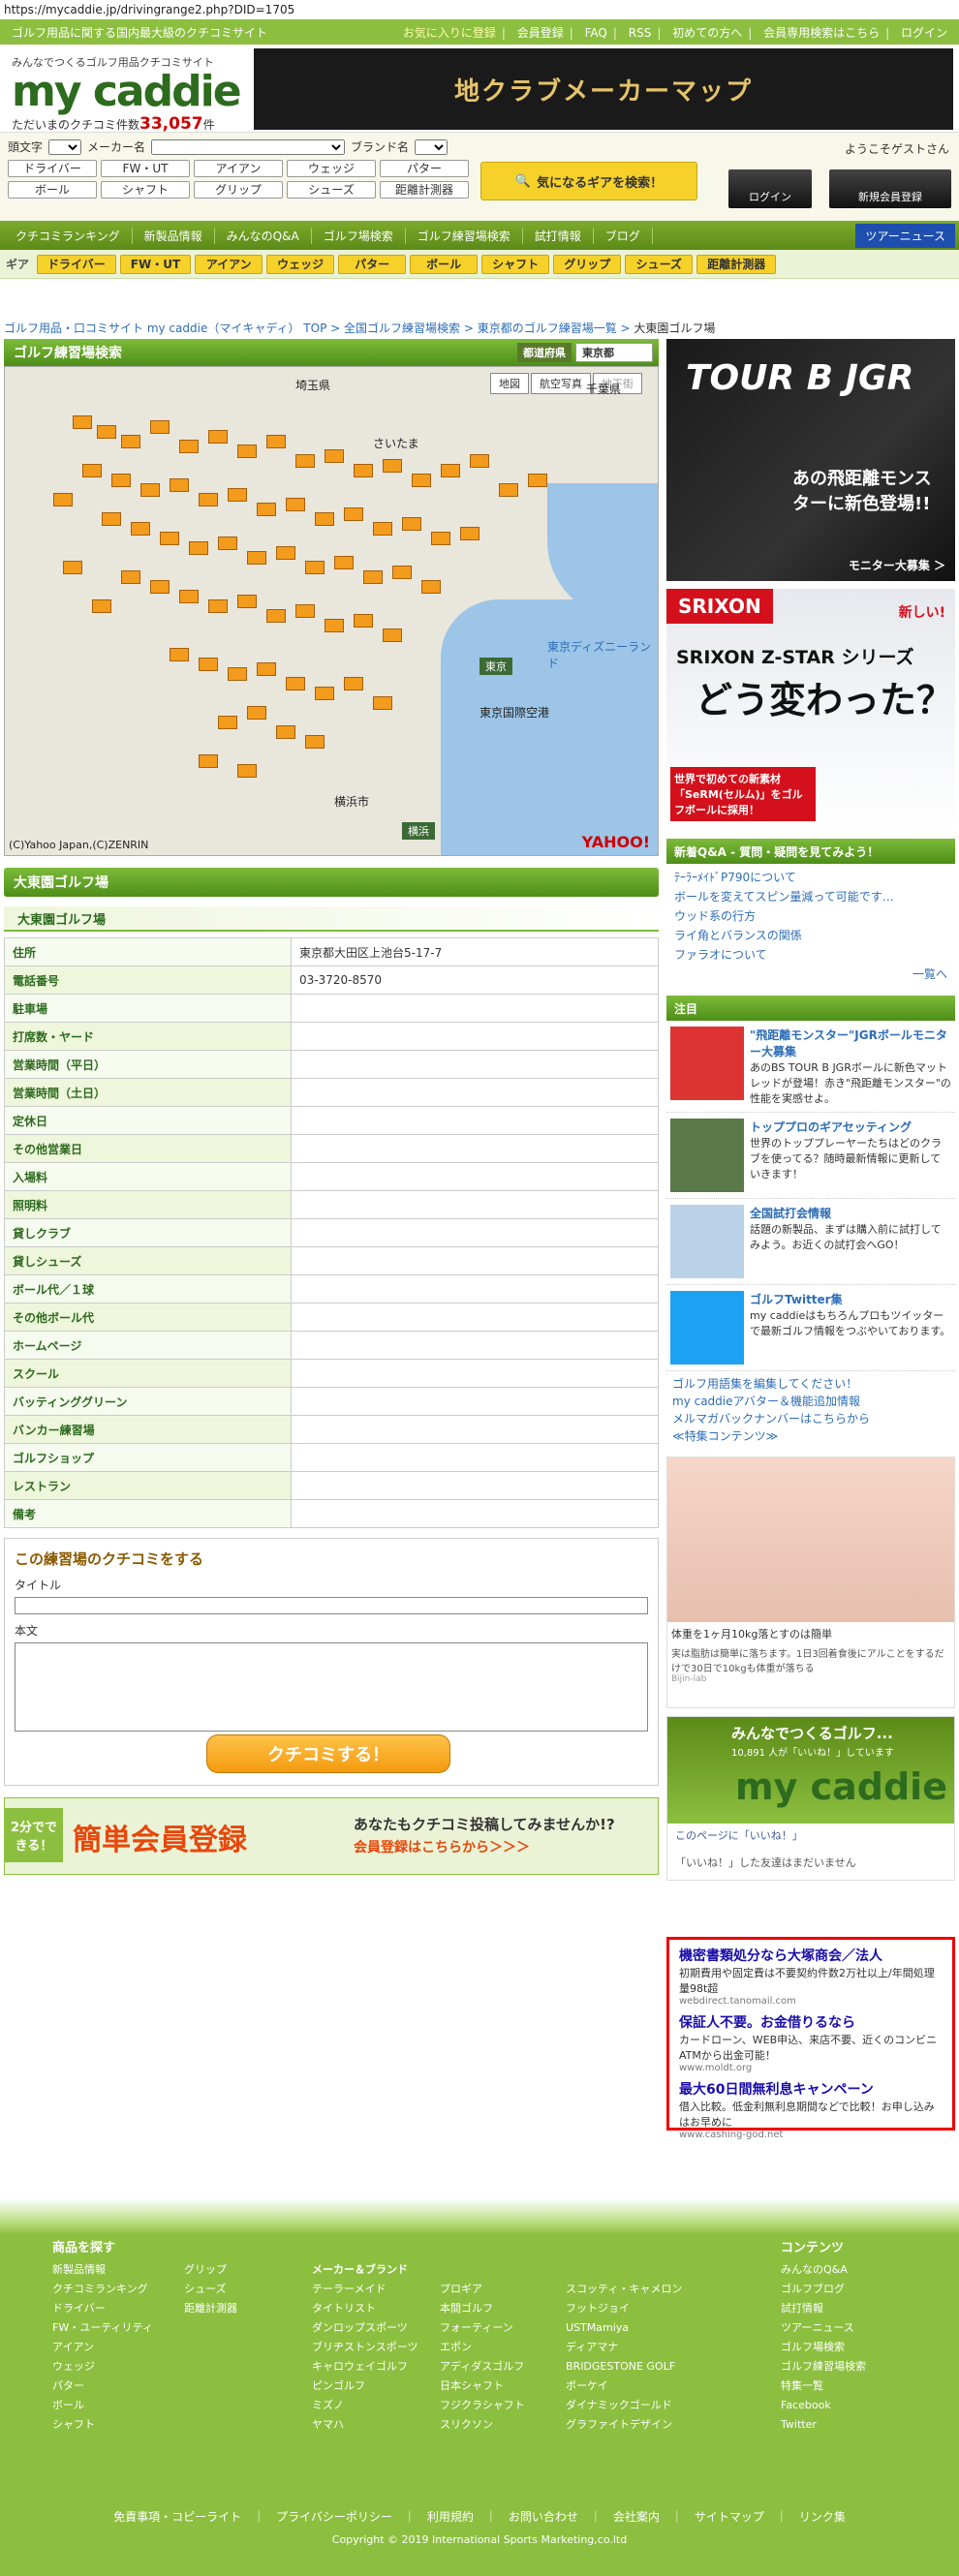 Image resolution: width=959 pixels, height=2576 pixels. Describe the element at coordinates (331, 1605) in the screenshot. I see `review-title-input` at that location.